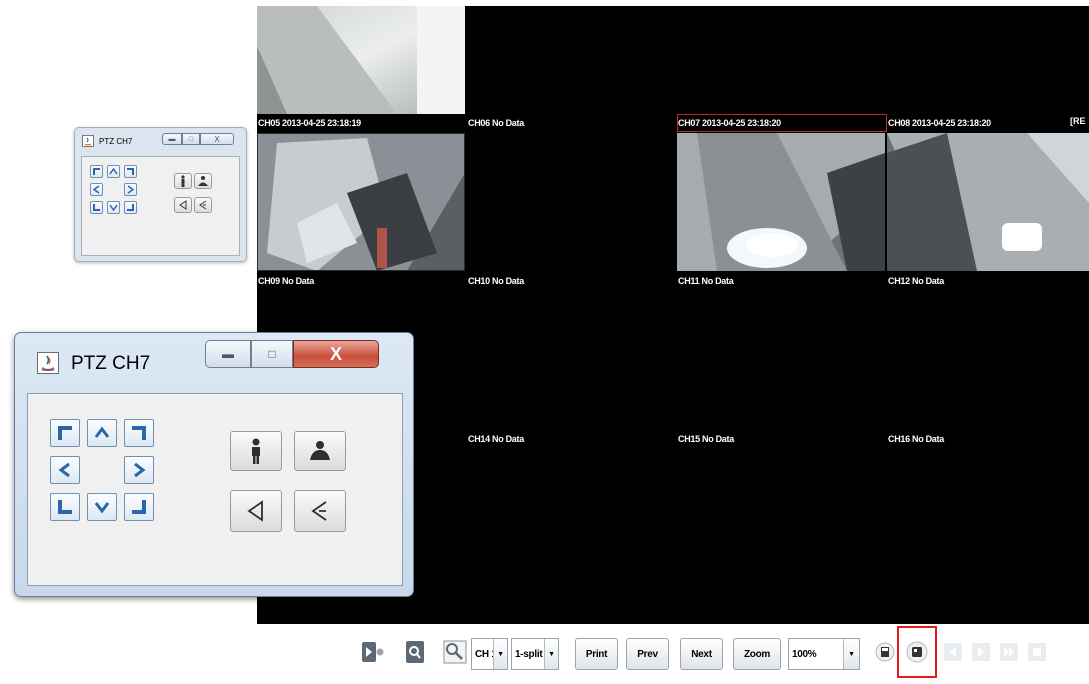 This screenshot has height=684, width=1089. What do you see at coordinates (111, 363) in the screenshot?
I see `window-title: PTZ CH7` at bounding box center [111, 363].